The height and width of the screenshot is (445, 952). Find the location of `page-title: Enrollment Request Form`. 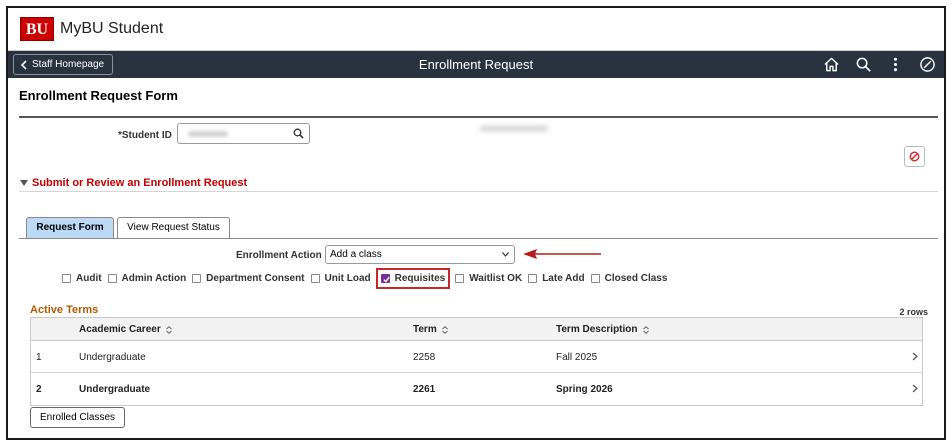

page-title: Enrollment Request Form is located at coordinates (98, 95).